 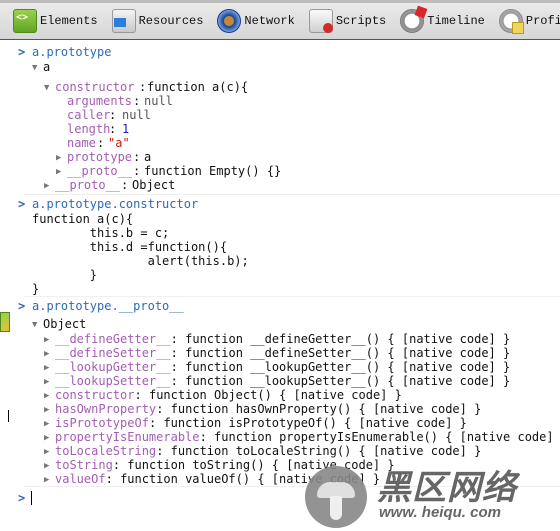 What do you see at coordinates (123, 21) in the screenshot?
I see `resources-icon` at bounding box center [123, 21].